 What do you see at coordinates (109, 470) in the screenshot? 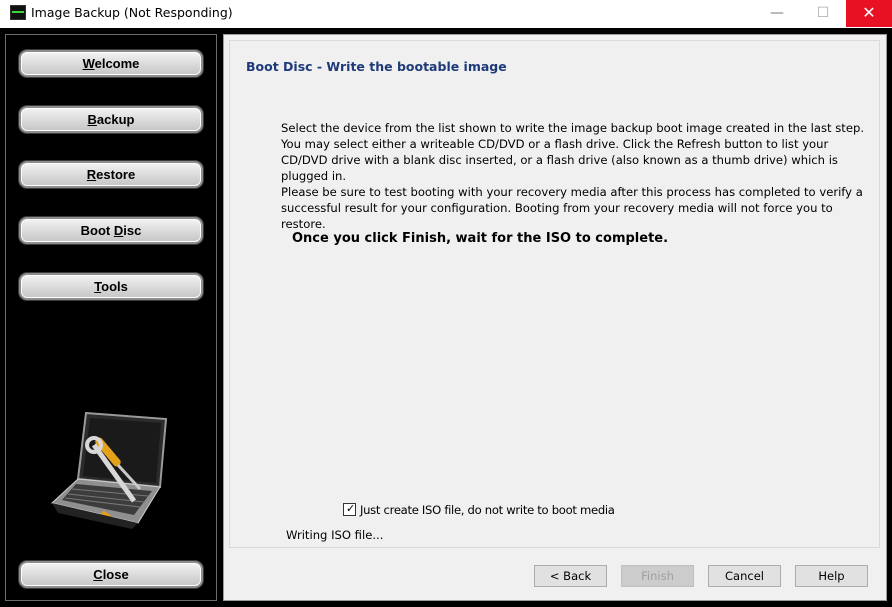
I see `laptop-tools-illustration` at bounding box center [109, 470].